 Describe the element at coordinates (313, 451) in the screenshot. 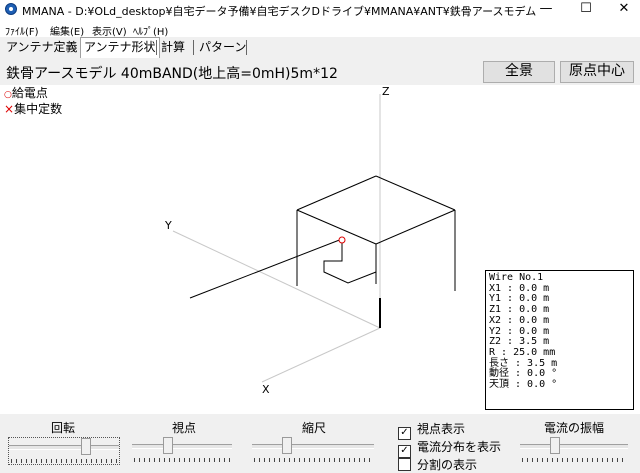

I see `scale-slider` at that location.